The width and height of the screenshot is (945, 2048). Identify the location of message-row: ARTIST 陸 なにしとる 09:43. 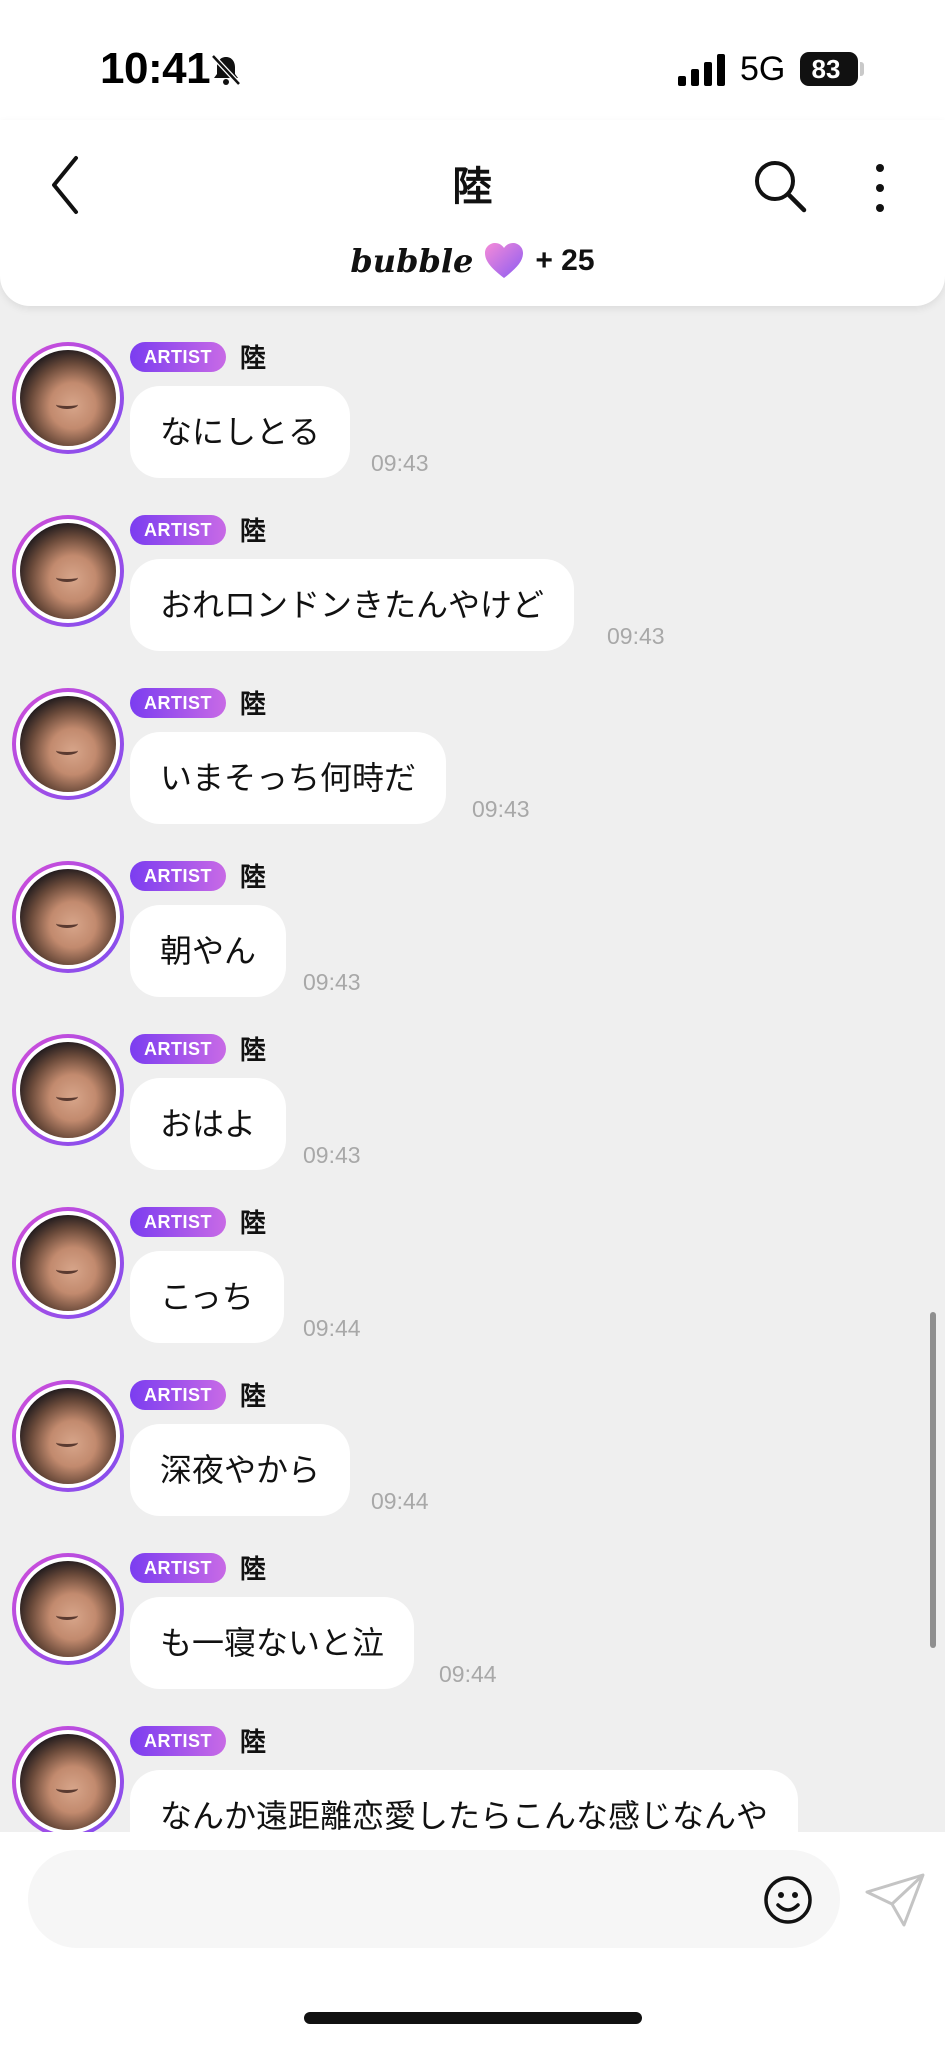
(472, 392).